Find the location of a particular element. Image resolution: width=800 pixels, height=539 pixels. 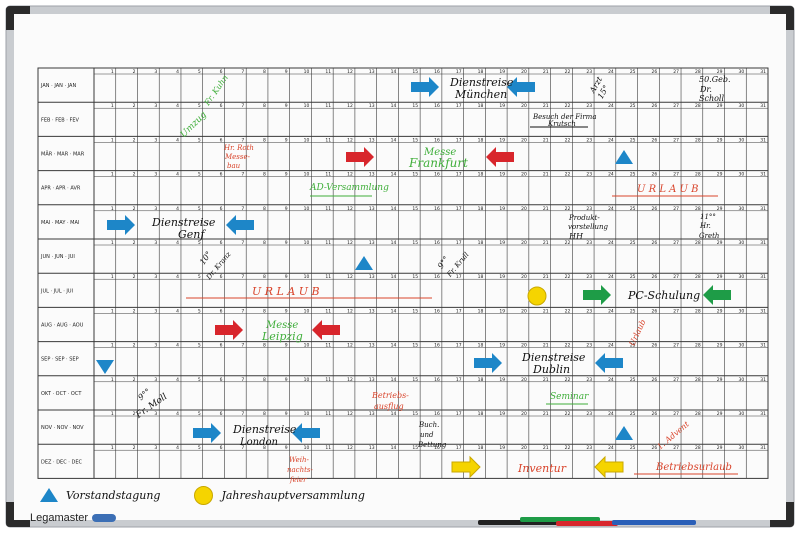

note-pc-schulung: PC-Schulung is located at coordinates (663, 295).